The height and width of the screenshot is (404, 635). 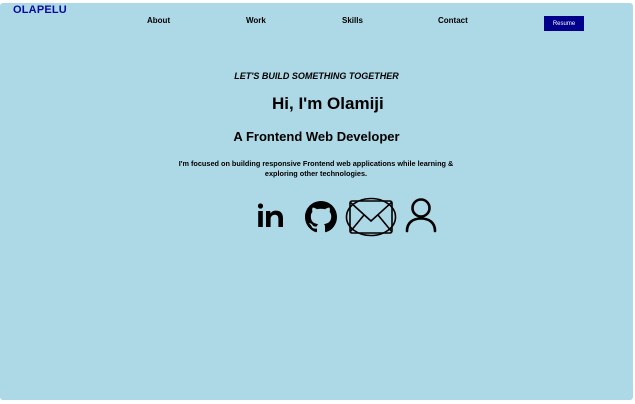 I want to click on github-icon, so click(x=321, y=217).